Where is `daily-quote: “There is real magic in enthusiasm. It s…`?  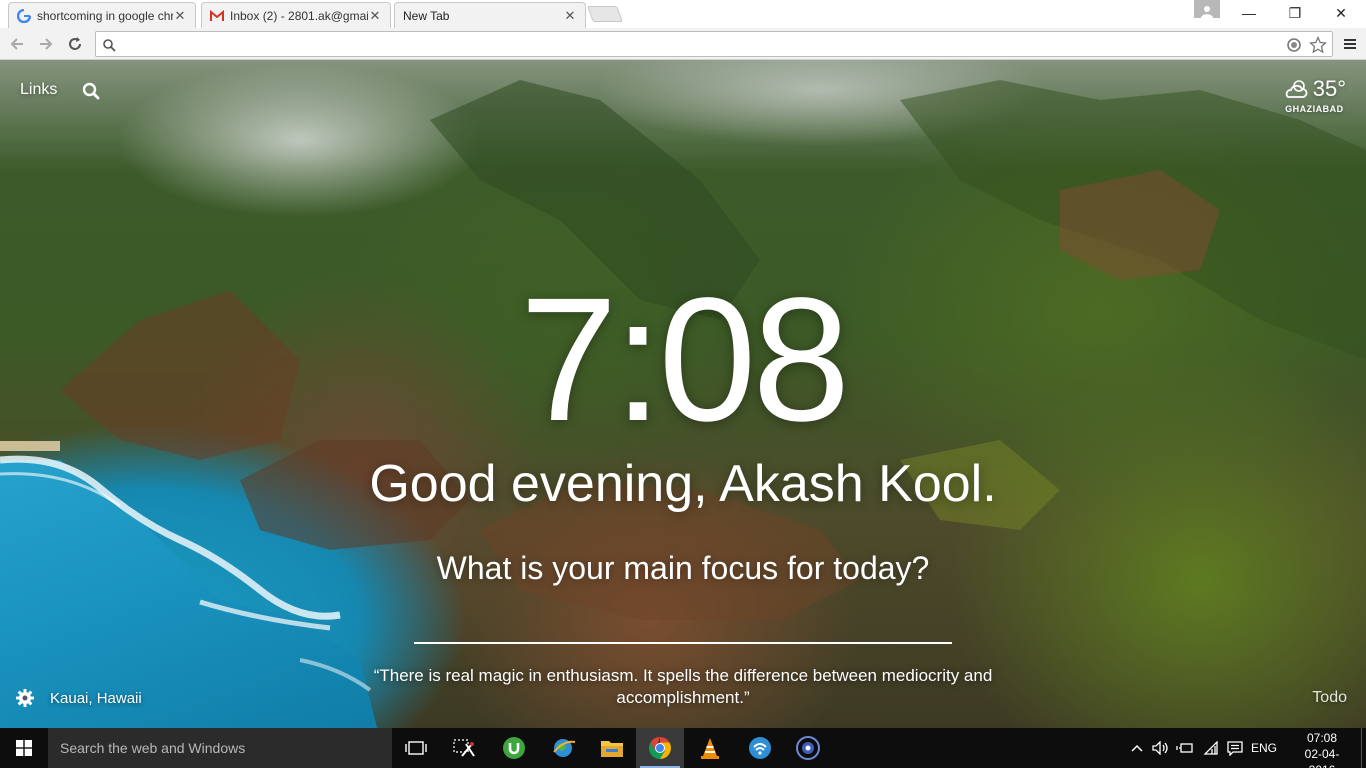
daily-quote: “There is real magic in enthusiasm. It s… is located at coordinates (683, 686).